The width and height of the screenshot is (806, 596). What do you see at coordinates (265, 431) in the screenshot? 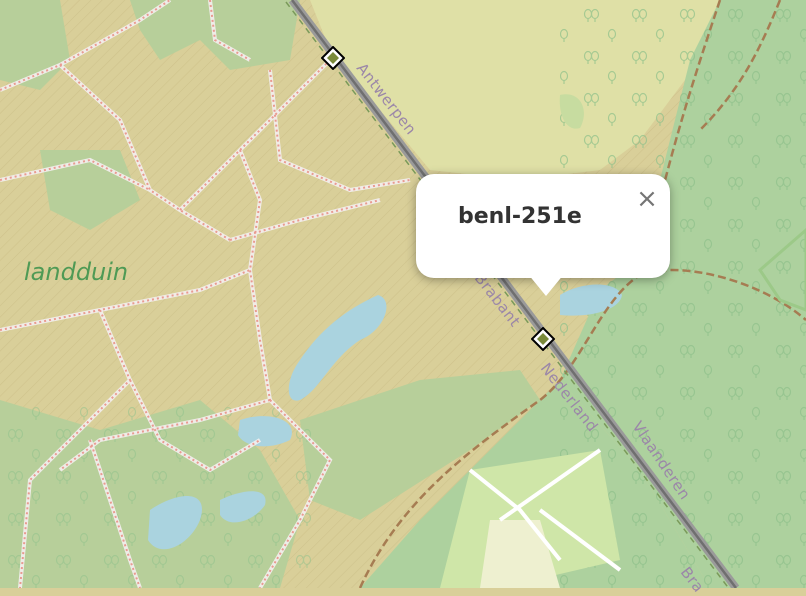
I see `water-body` at bounding box center [265, 431].